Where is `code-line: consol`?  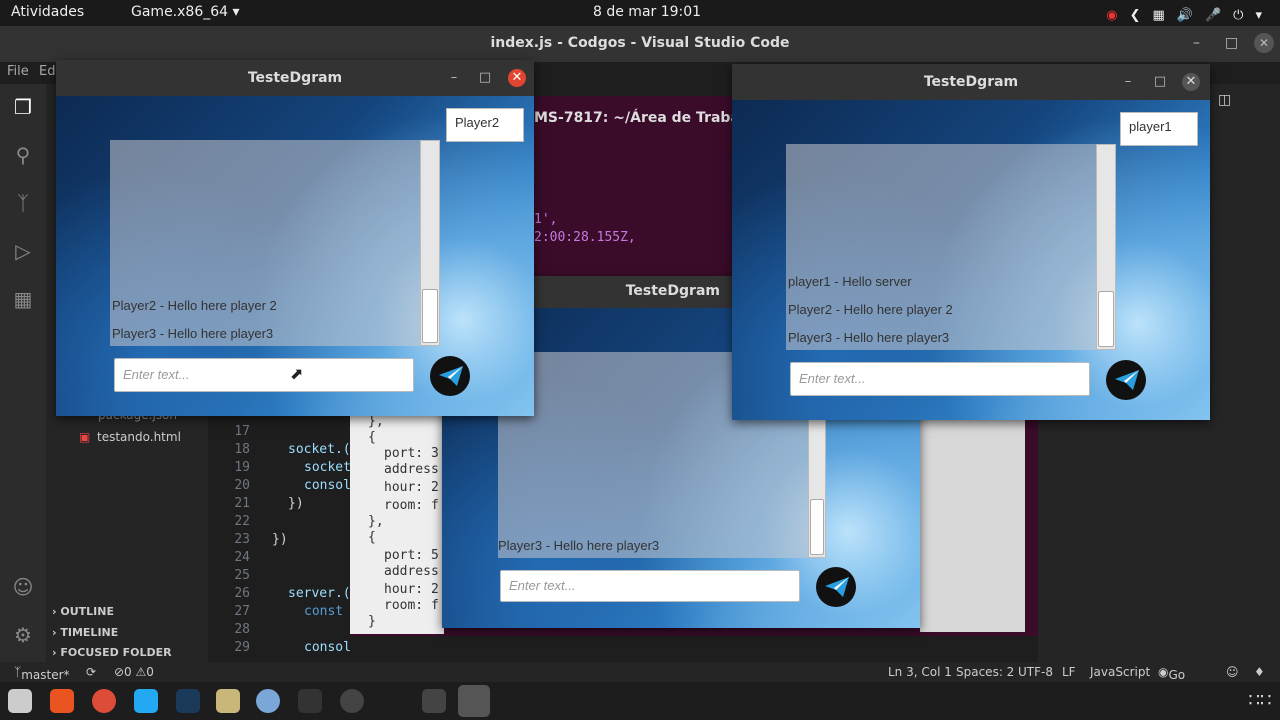 code-line: consol is located at coordinates (327, 647).